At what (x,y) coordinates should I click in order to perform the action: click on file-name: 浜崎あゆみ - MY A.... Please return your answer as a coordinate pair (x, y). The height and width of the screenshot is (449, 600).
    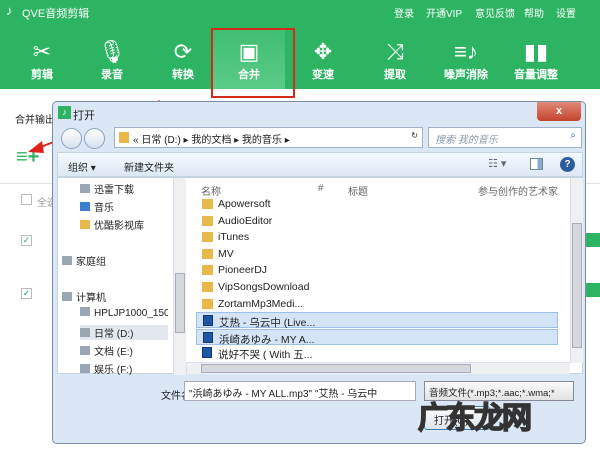
    Looking at the image, I should click on (267, 339).